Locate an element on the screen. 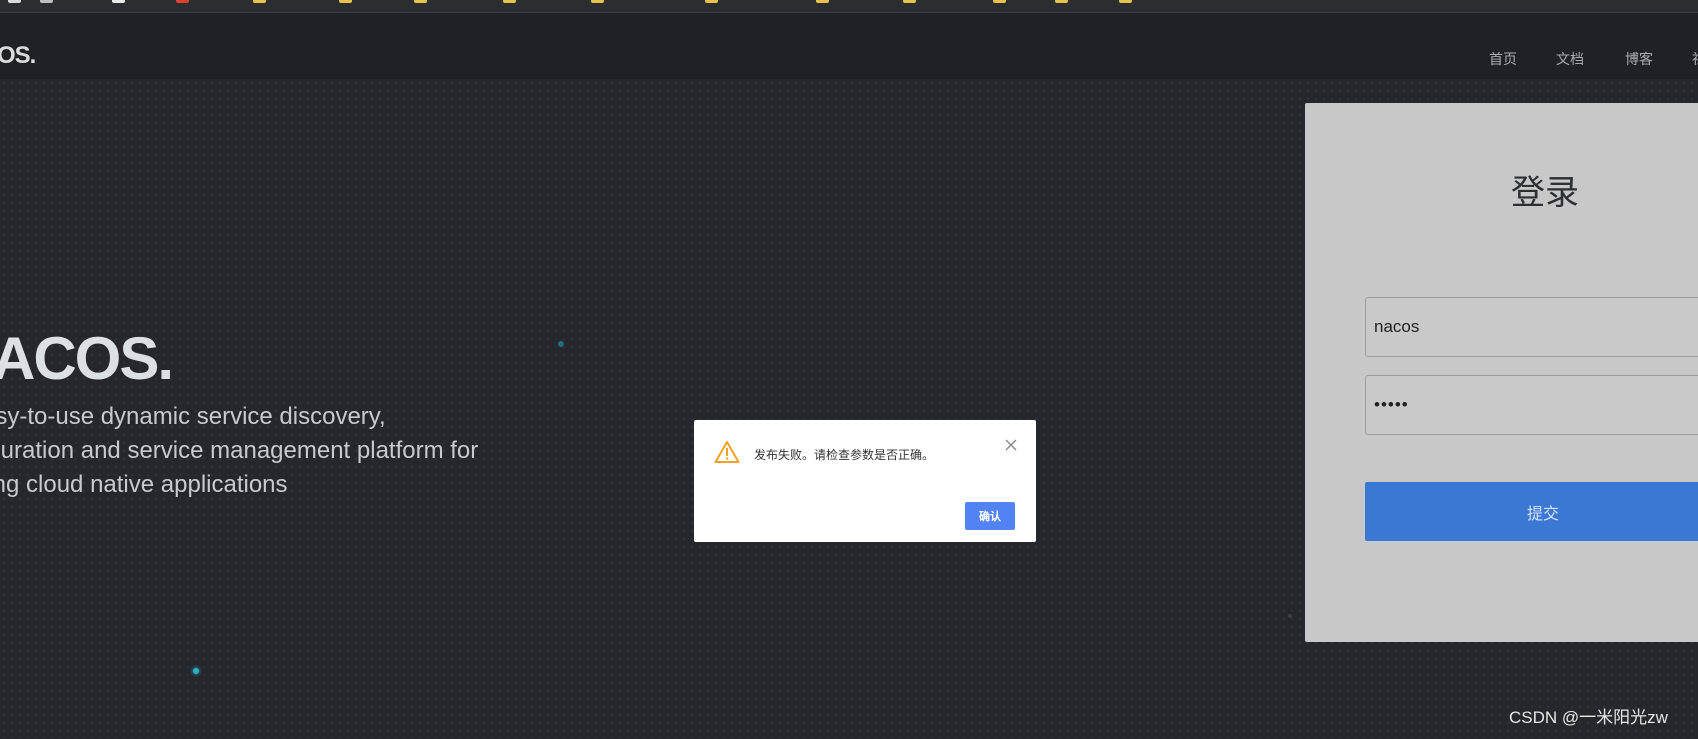 The width and height of the screenshot is (1698, 739). brand-logo: ACOS. is located at coordinates (87, 358).